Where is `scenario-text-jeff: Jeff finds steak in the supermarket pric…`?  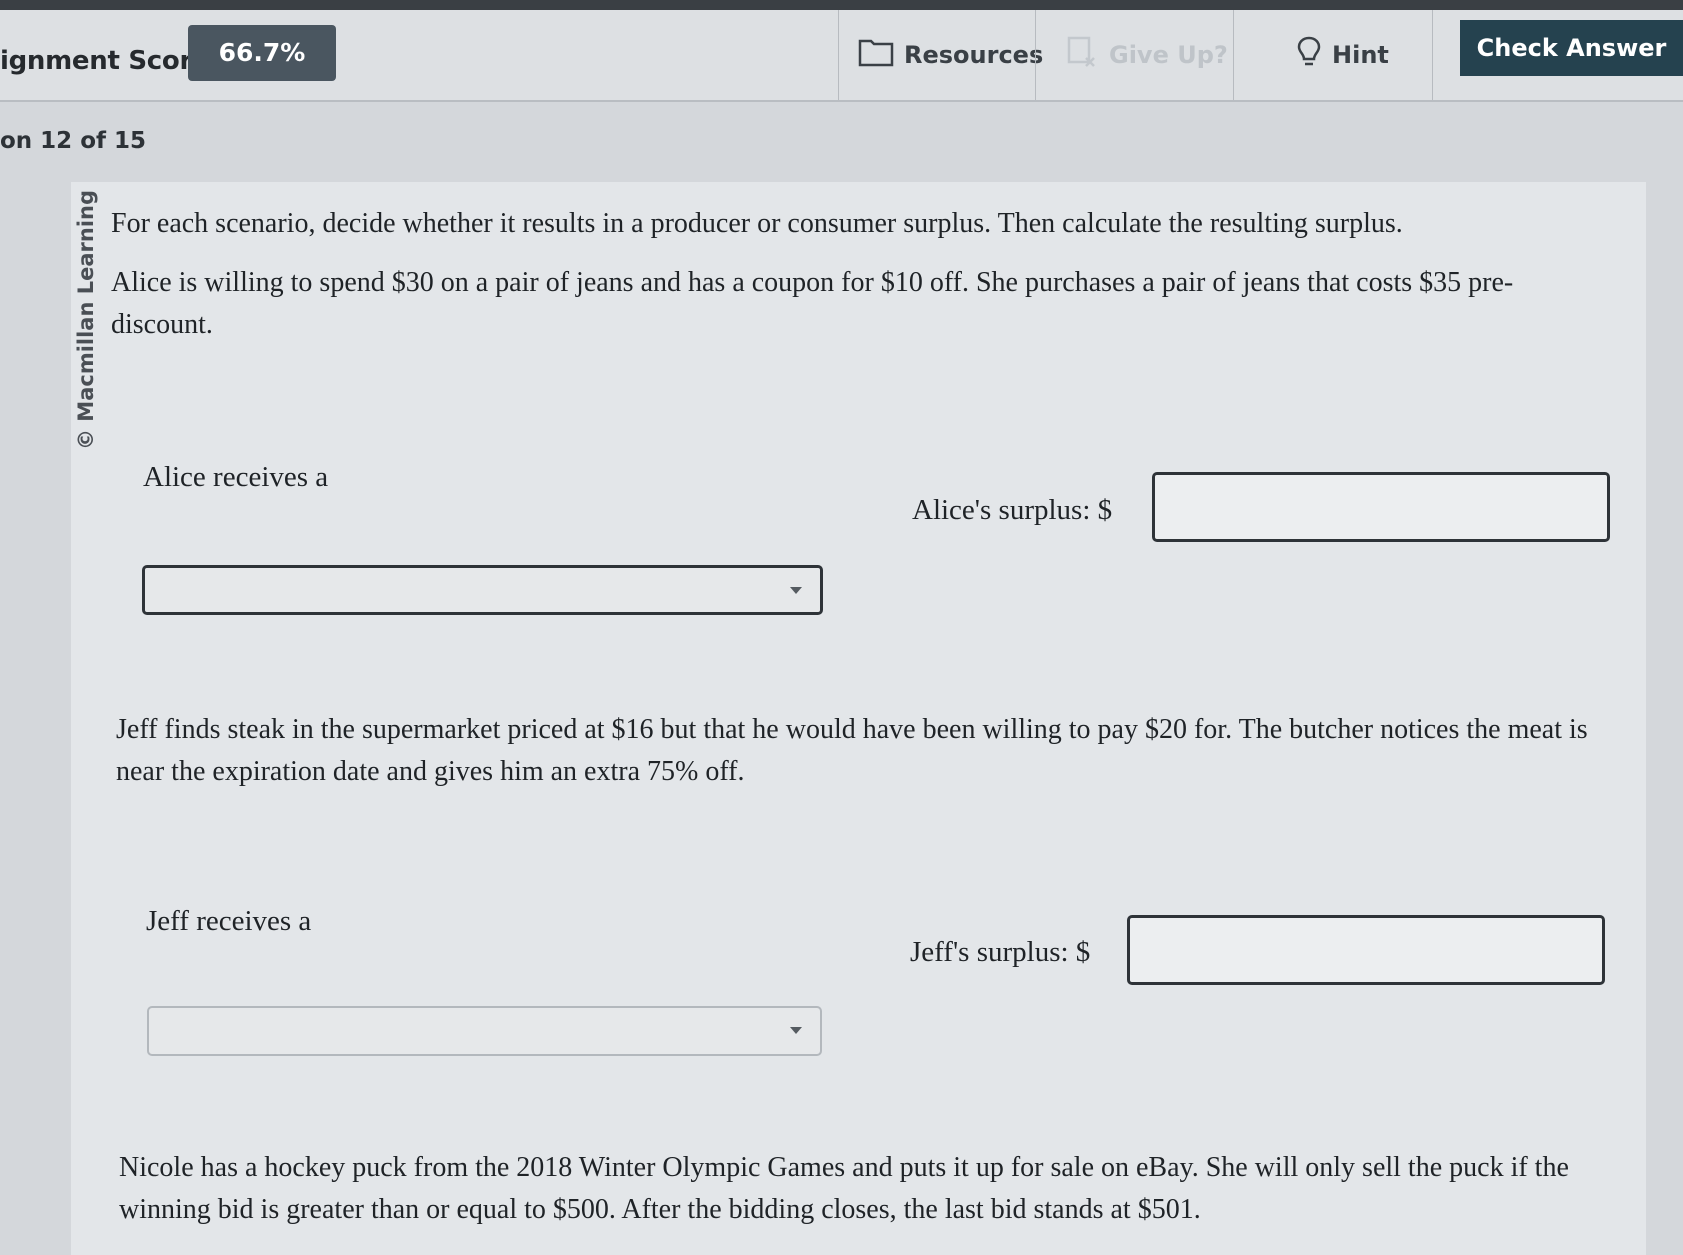
scenario-text-jeff: Jeff finds steak in the supermarket pric… is located at coordinates (852, 750).